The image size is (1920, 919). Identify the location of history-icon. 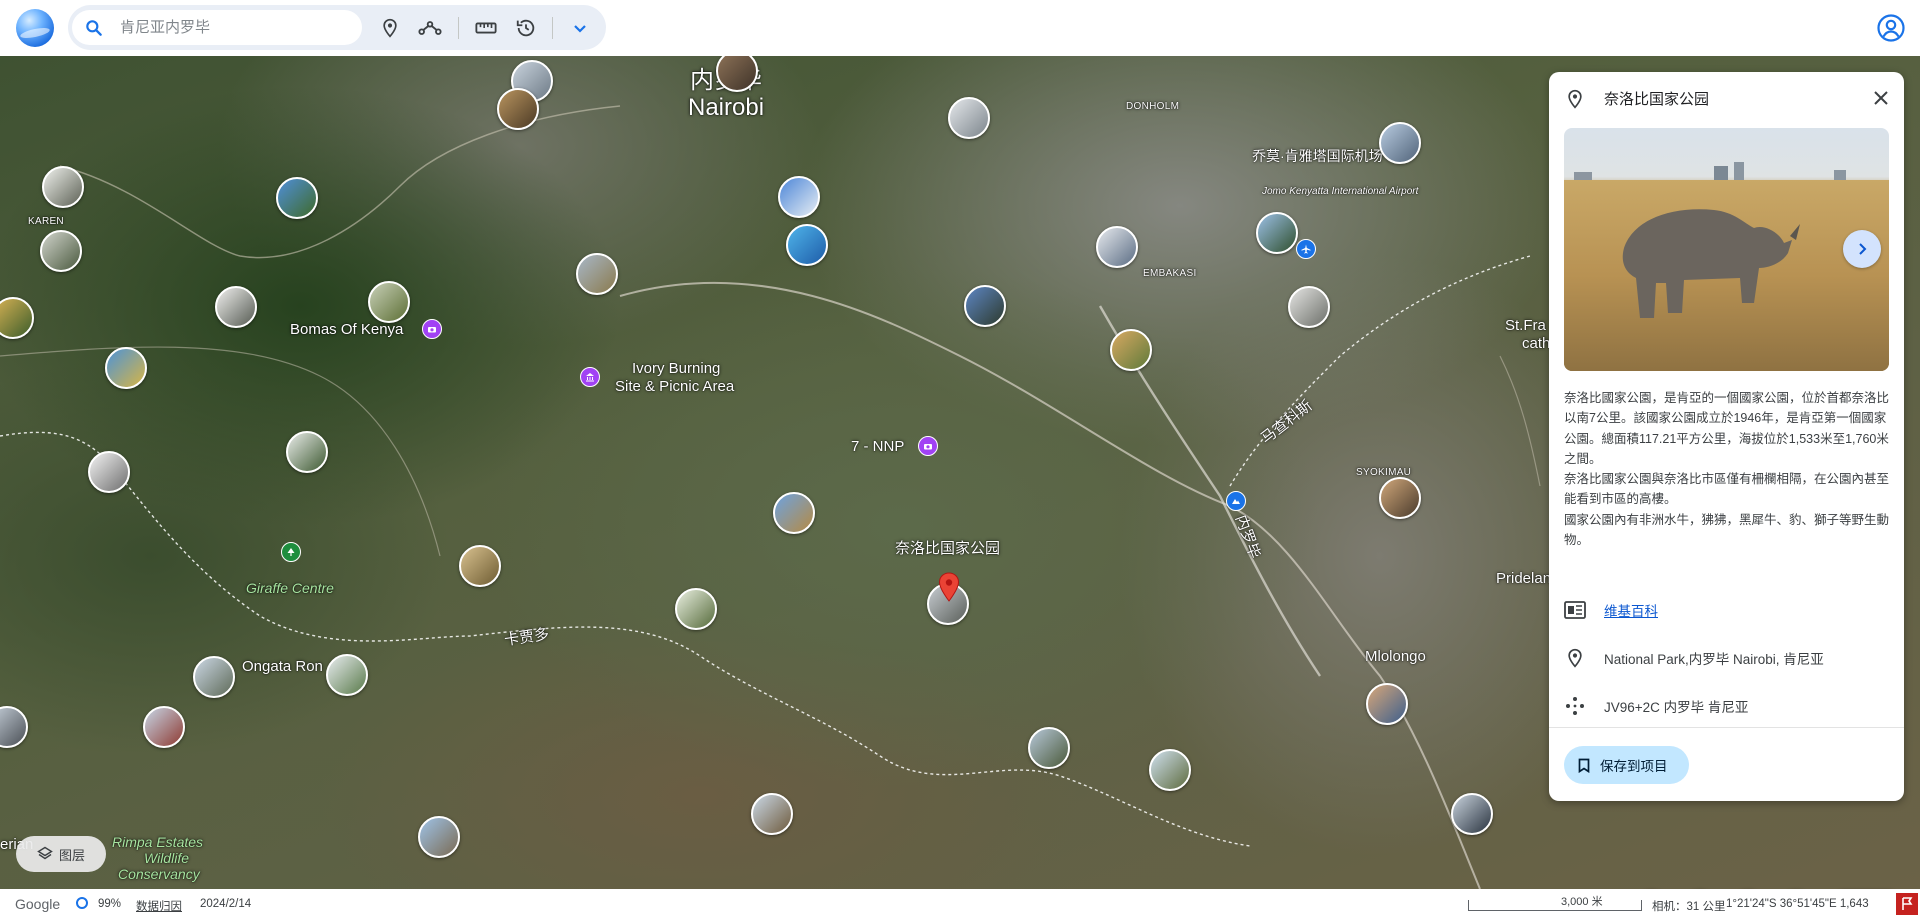
(525, 28).